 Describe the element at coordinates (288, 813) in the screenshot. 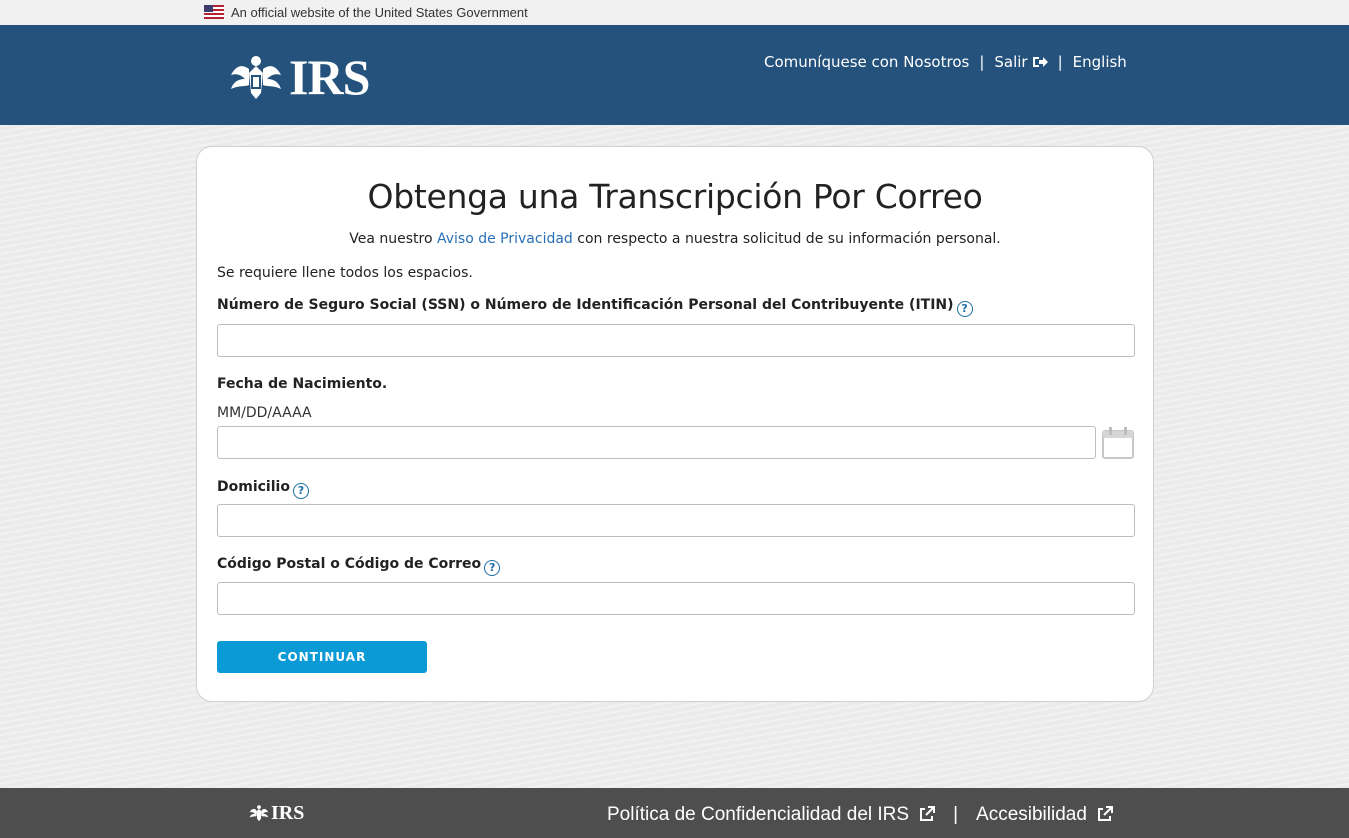

I see `footer-irs-wordmark: IRS` at that location.